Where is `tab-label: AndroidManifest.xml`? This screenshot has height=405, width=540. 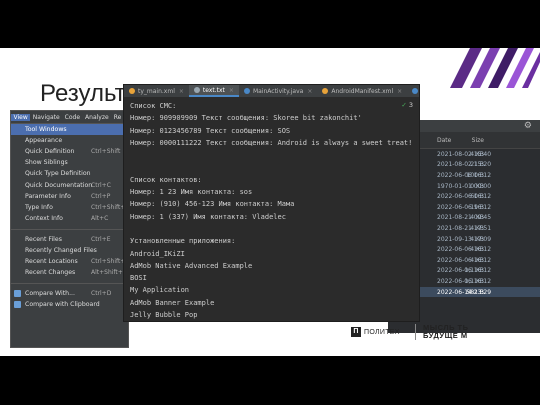 tab-label: AndroidManifest.xml is located at coordinates (362, 91).